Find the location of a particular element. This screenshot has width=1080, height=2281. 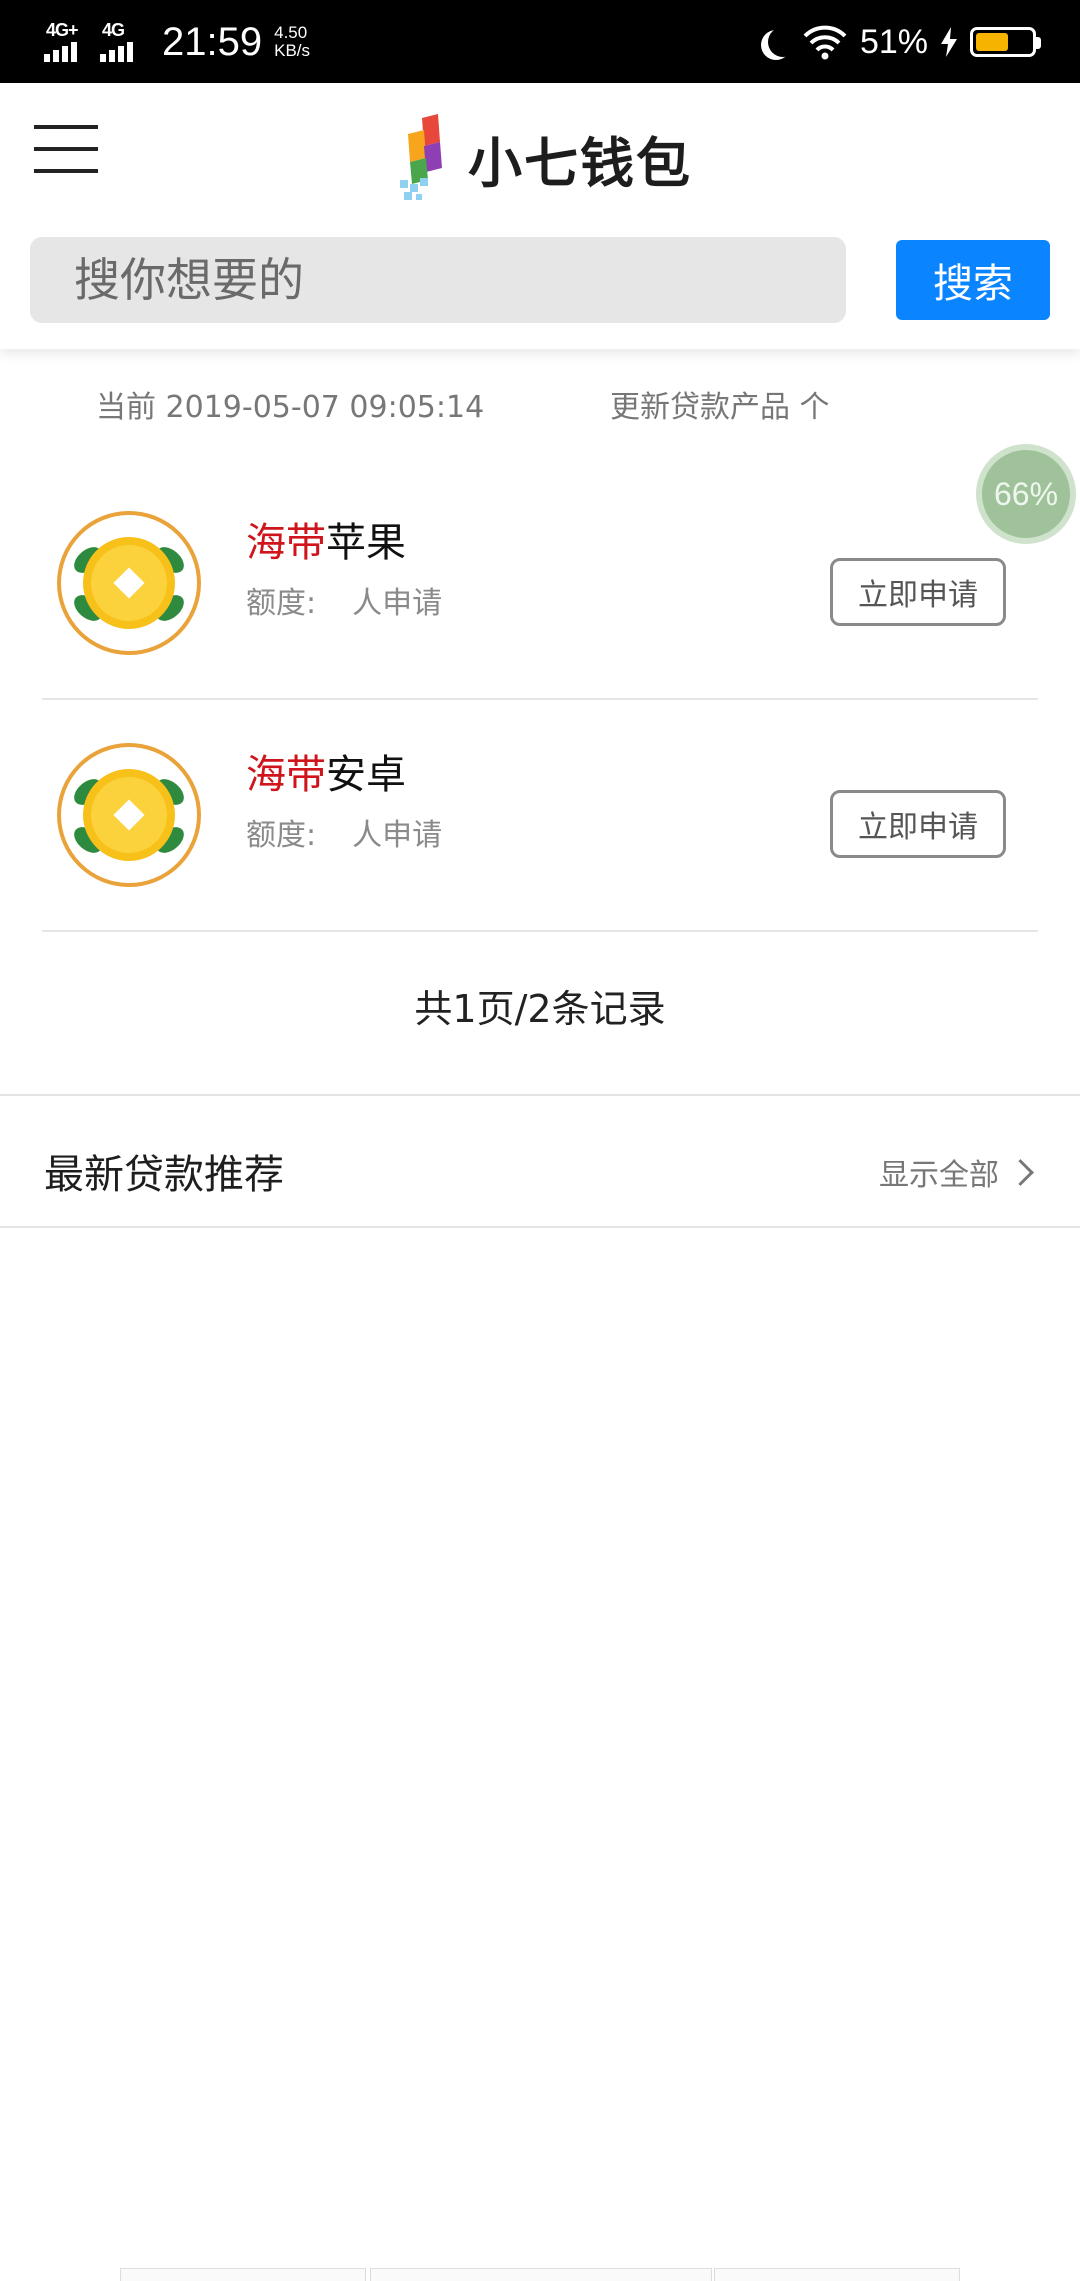

product-name: 海带安卓 is located at coordinates (326, 771).